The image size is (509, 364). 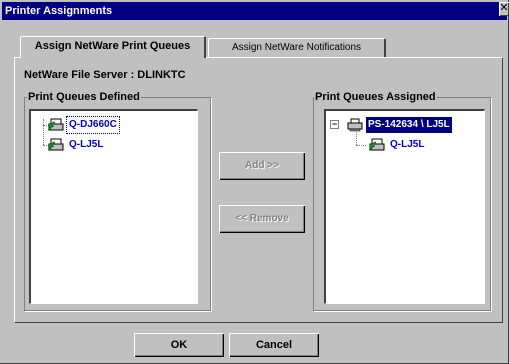 What do you see at coordinates (262, 219) in the screenshot?
I see `remove-button: << Remove` at bounding box center [262, 219].